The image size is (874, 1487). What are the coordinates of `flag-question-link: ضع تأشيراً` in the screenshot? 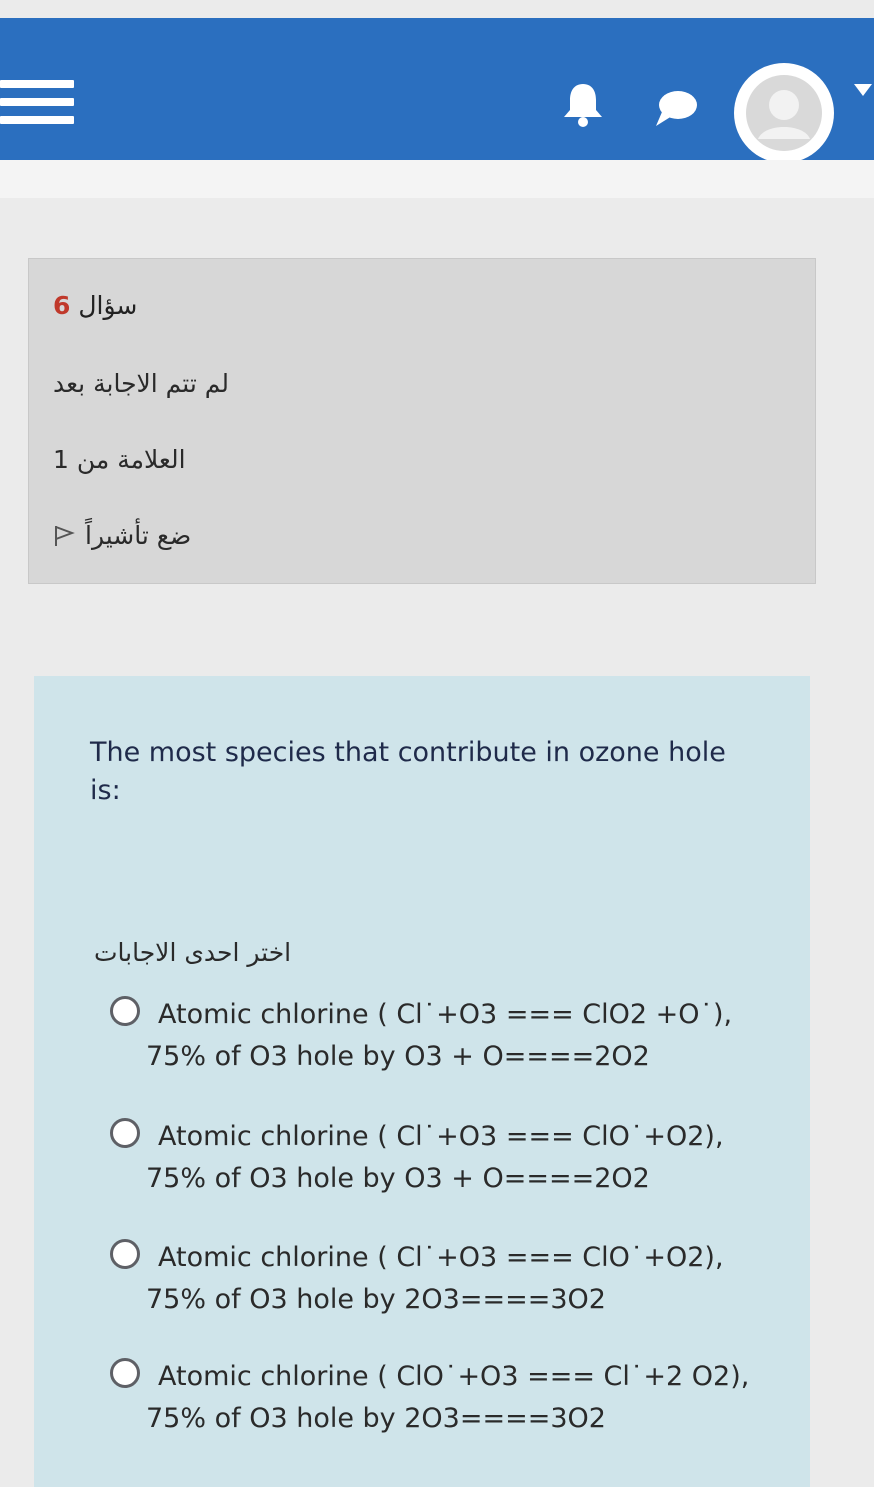 It's located at (122, 535).